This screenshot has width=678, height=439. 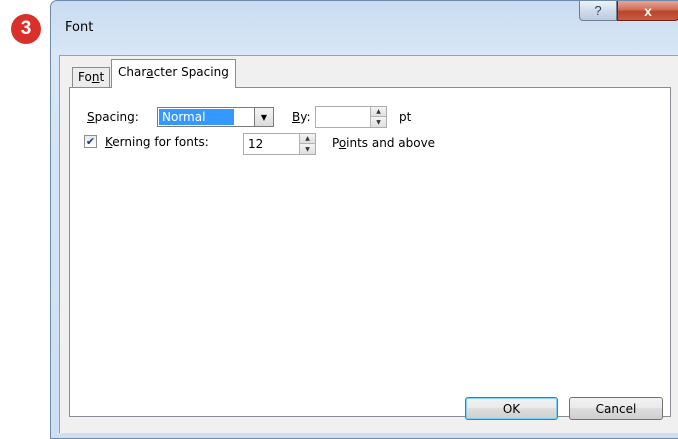 What do you see at coordinates (405, 117) in the screenshot?
I see `by-unit-label: pt` at bounding box center [405, 117].